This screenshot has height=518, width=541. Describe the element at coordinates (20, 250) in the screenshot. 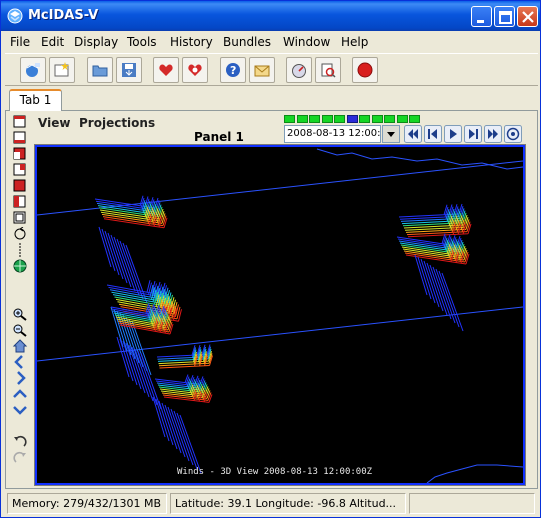

I see `vertical-scale-icon` at that location.